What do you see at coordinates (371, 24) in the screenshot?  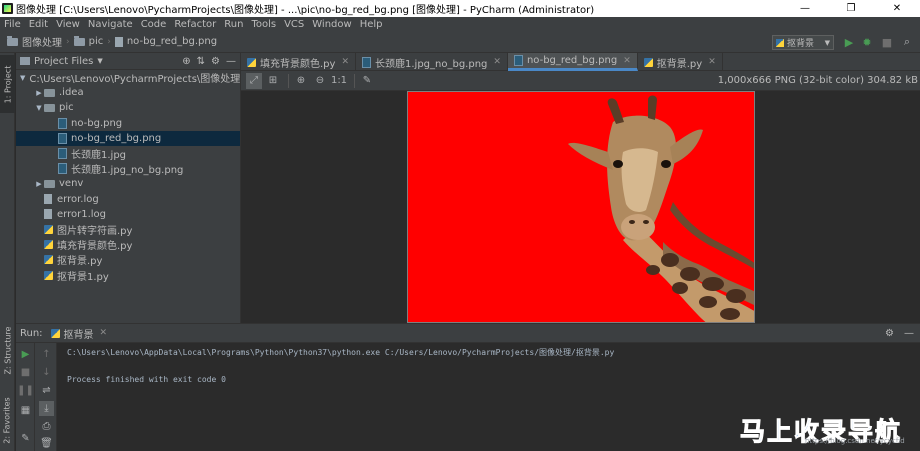 I see `menu-help: Help` at bounding box center [371, 24].